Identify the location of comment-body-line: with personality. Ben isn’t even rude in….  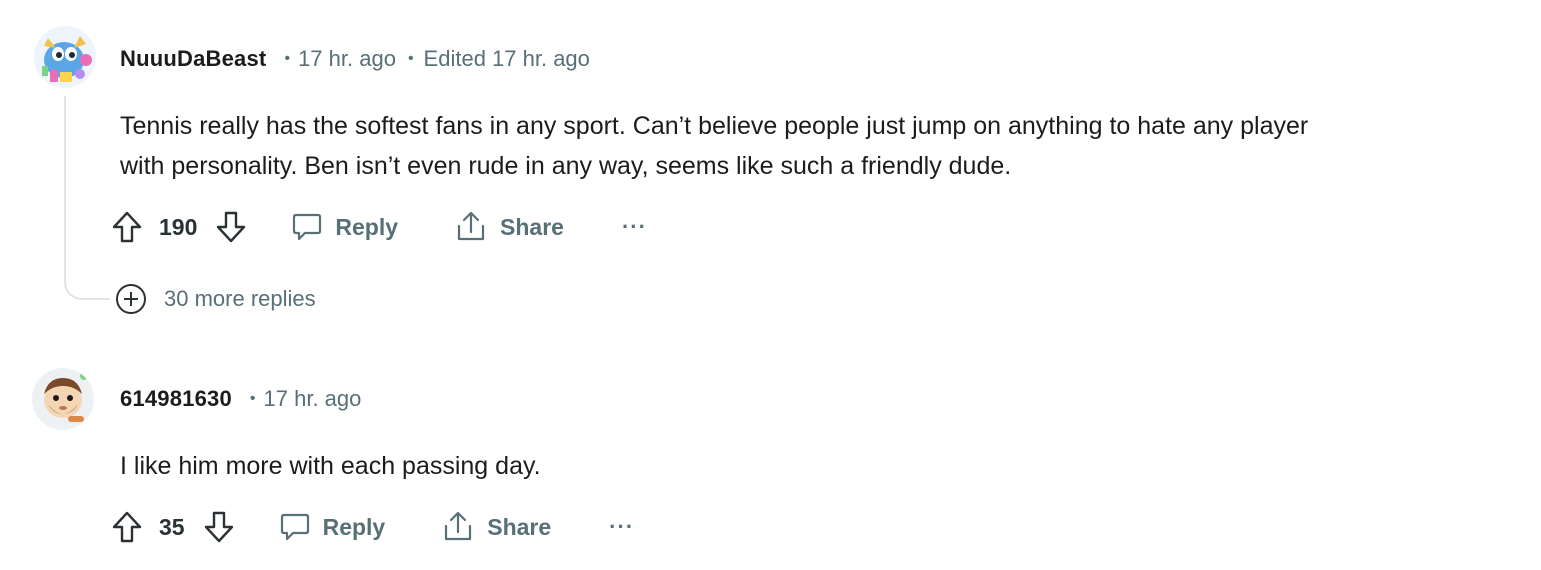
(566, 166).